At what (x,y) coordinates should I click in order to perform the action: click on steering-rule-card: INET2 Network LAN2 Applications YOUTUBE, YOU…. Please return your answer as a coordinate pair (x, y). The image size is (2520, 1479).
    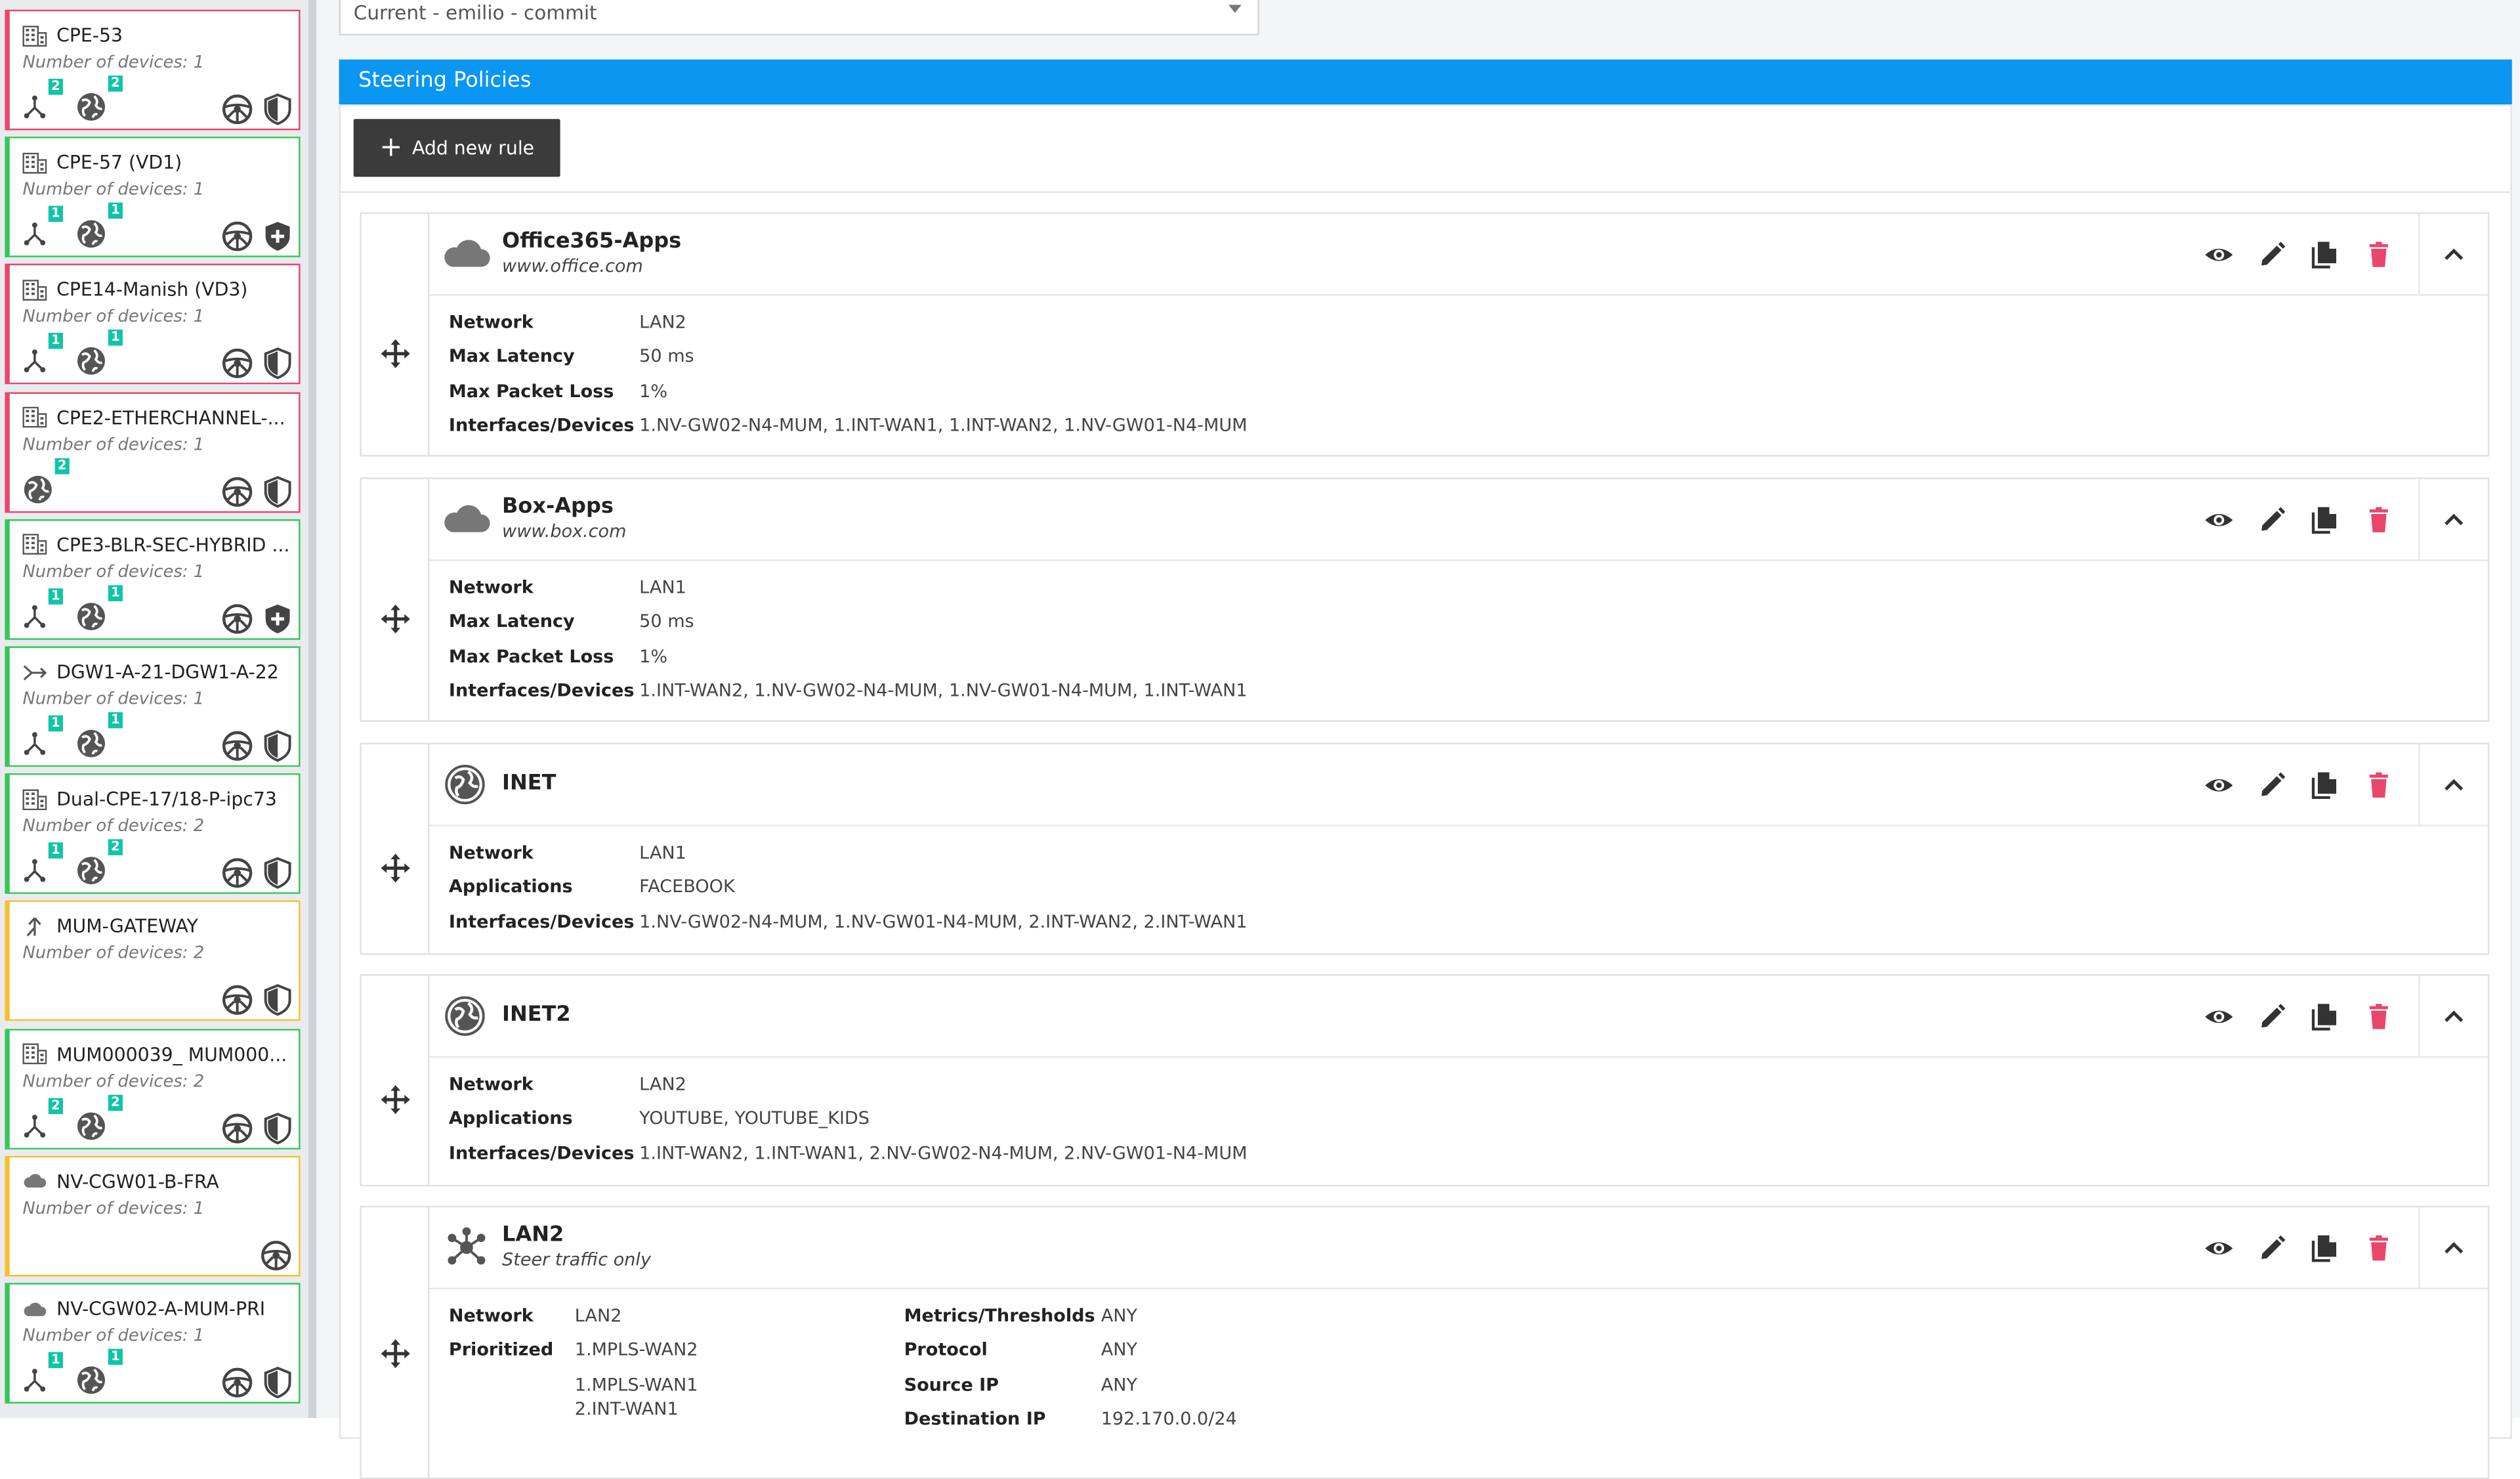
    Looking at the image, I should click on (1425, 1080).